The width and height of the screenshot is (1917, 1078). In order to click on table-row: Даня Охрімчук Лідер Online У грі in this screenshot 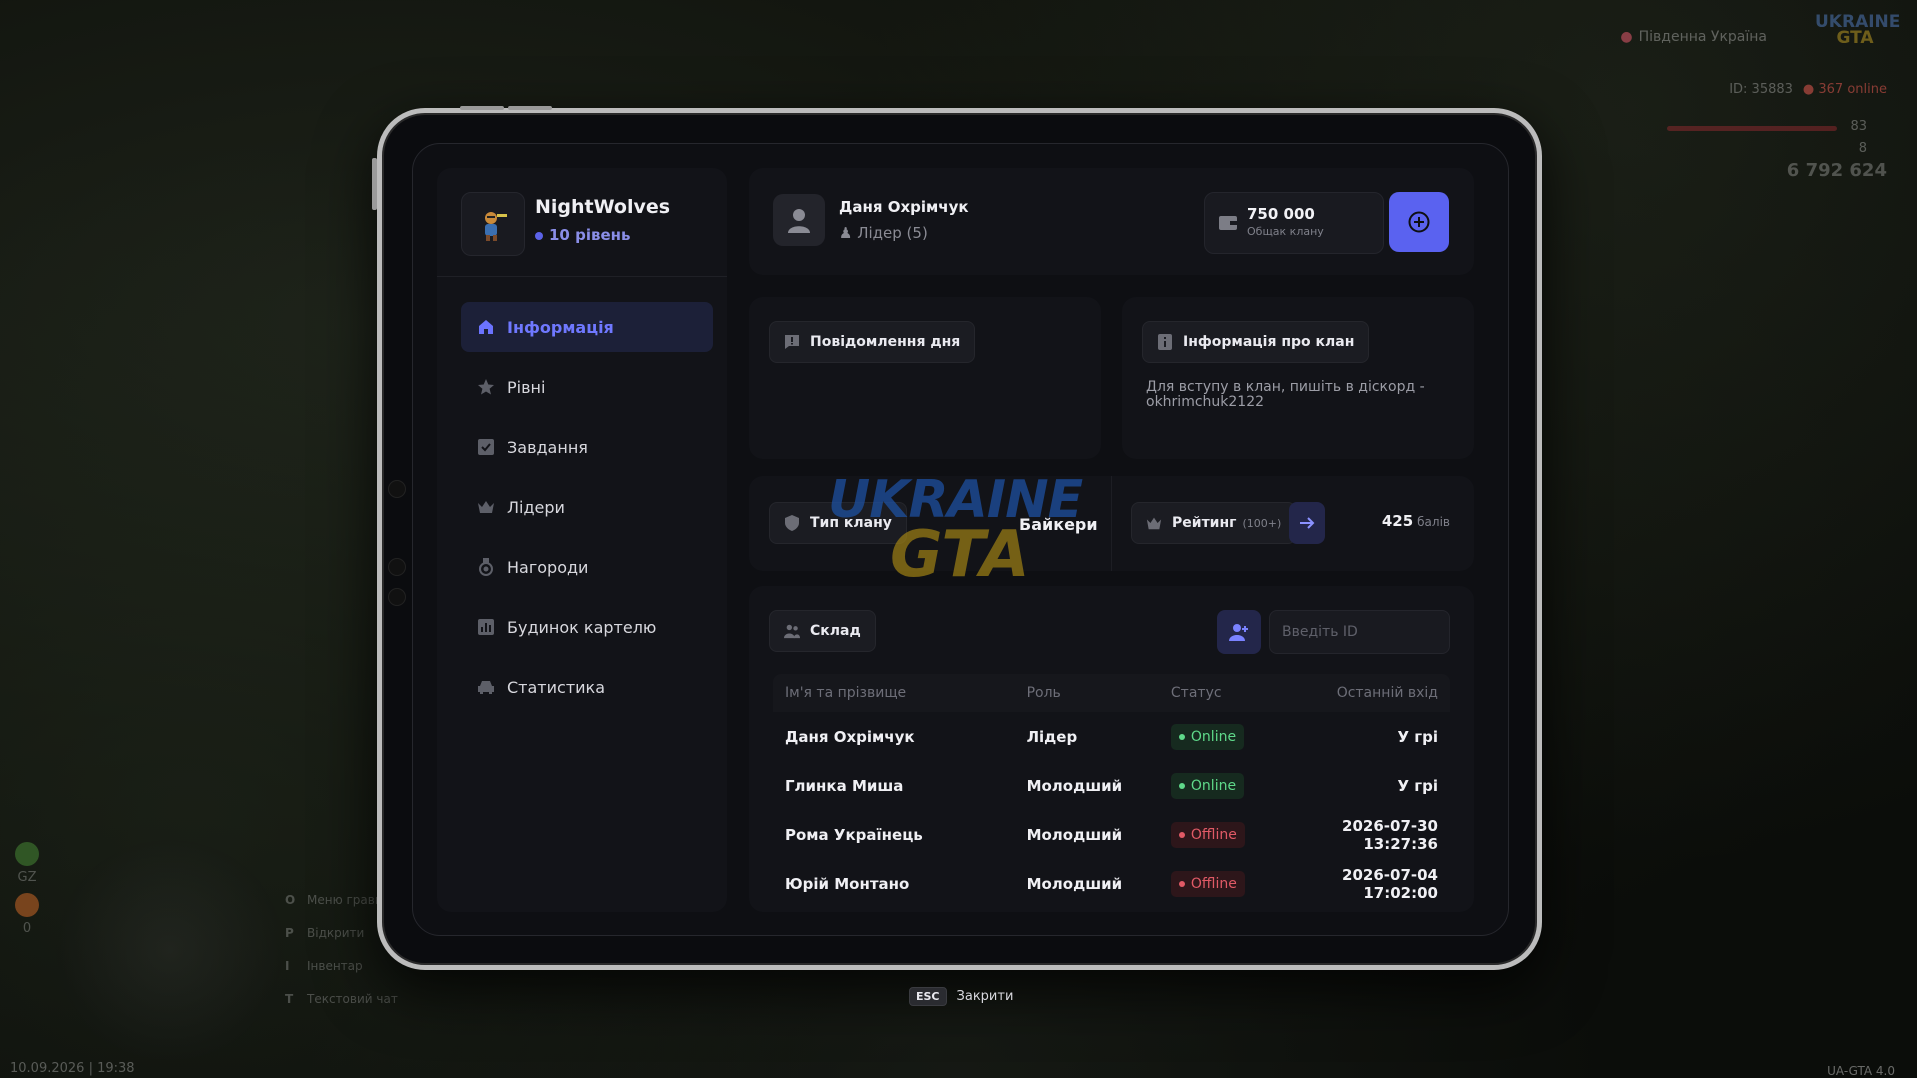, I will do `click(1111, 736)`.